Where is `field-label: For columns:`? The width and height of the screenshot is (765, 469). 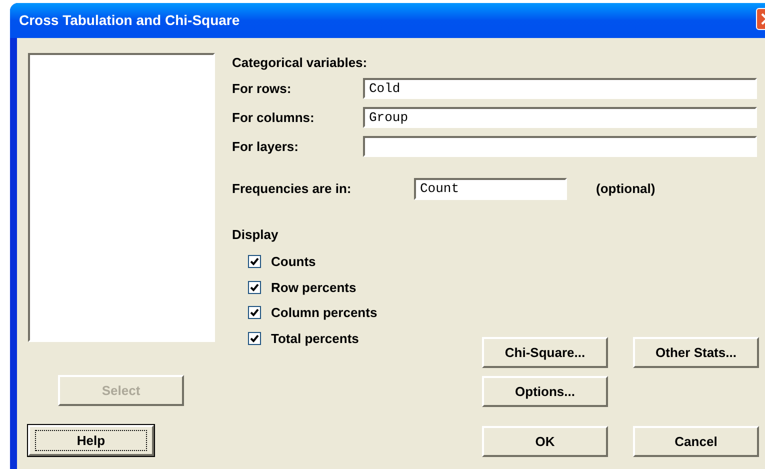 field-label: For columns: is located at coordinates (274, 117).